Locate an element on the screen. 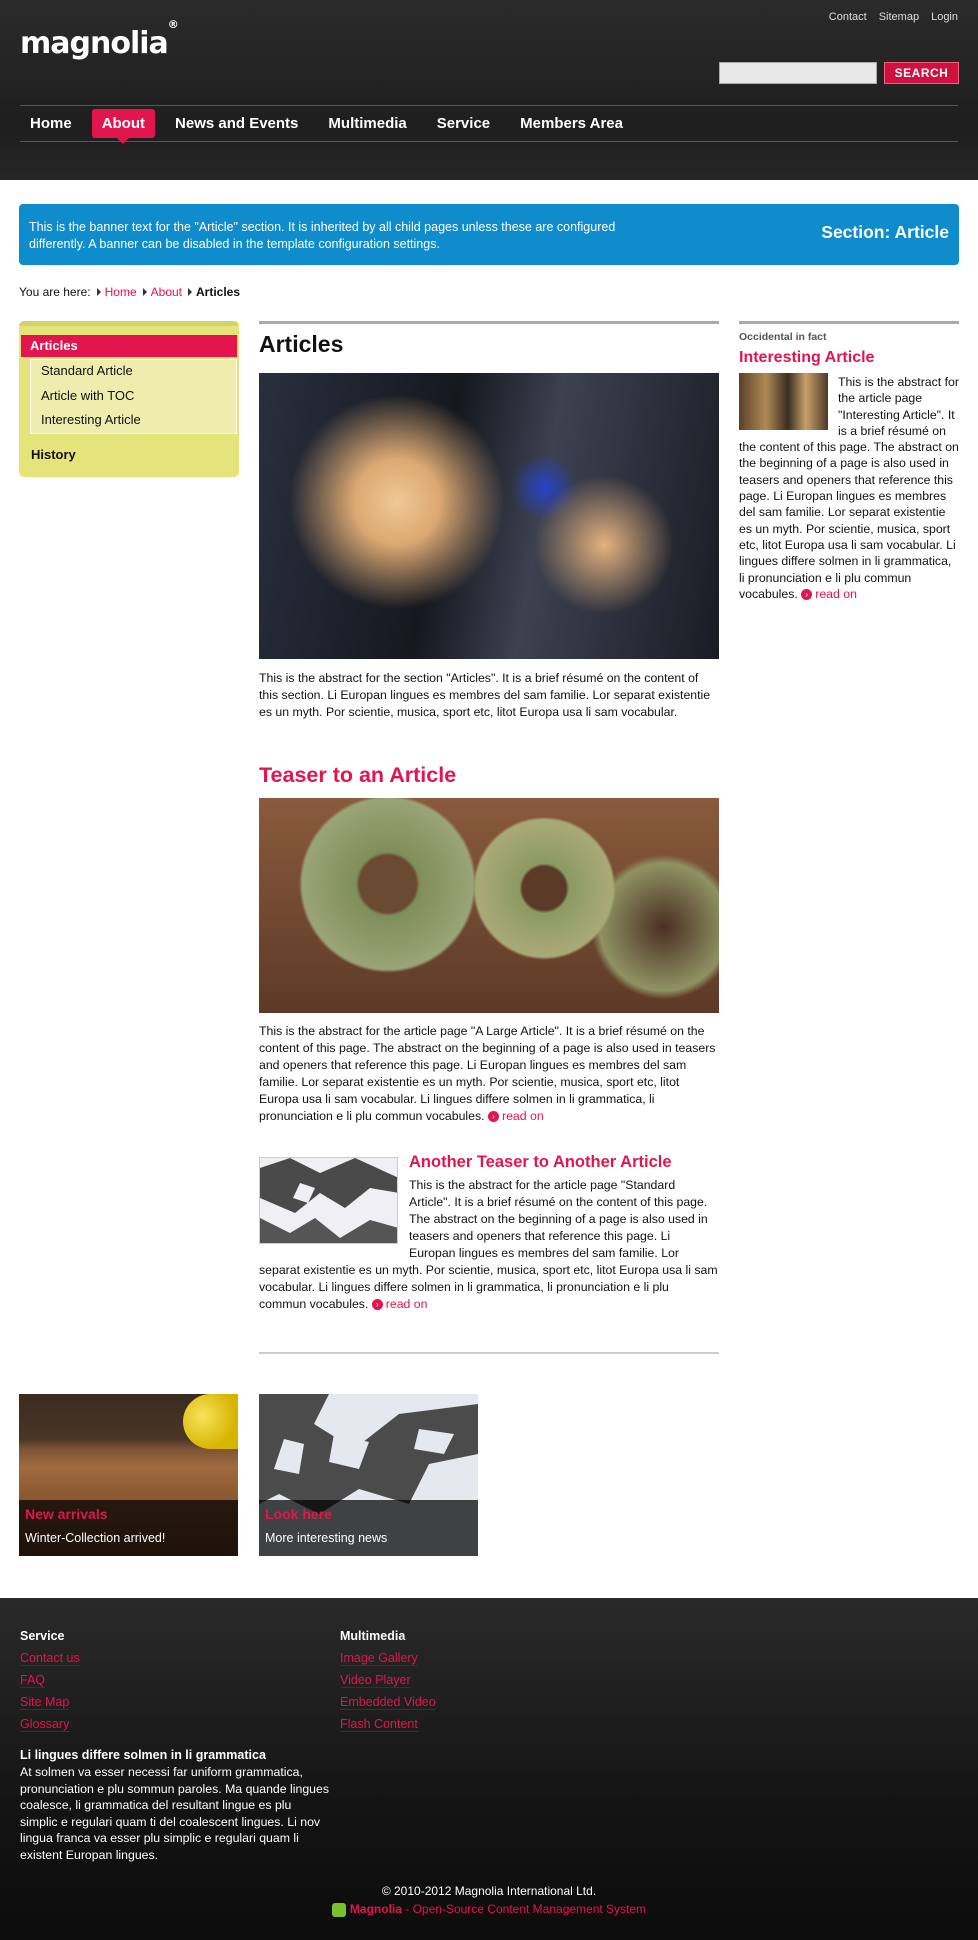 This screenshot has width=978, height=1940. nav-item-about: About is located at coordinates (123, 126).